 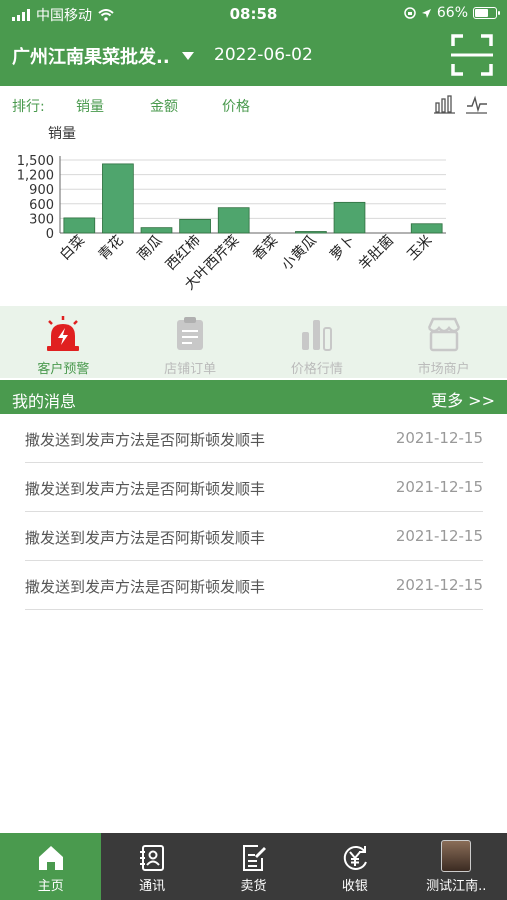 What do you see at coordinates (443, 334) in the screenshot?
I see `storefront-icon` at bounding box center [443, 334].